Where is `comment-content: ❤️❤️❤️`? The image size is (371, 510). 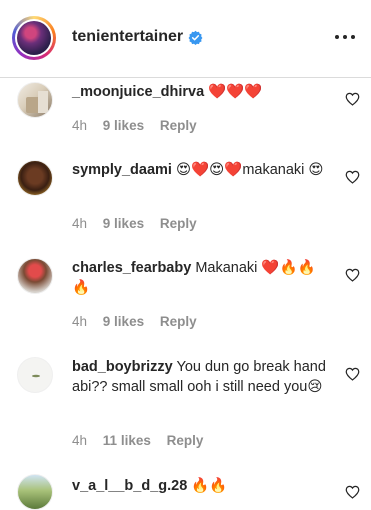
comment-content: ❤️❤️❤️ is located at coordinates (235, 92).